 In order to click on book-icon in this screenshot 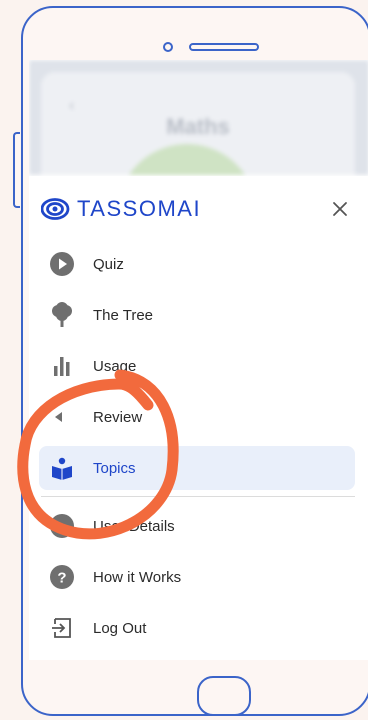, I will do `click(62, 468)`.